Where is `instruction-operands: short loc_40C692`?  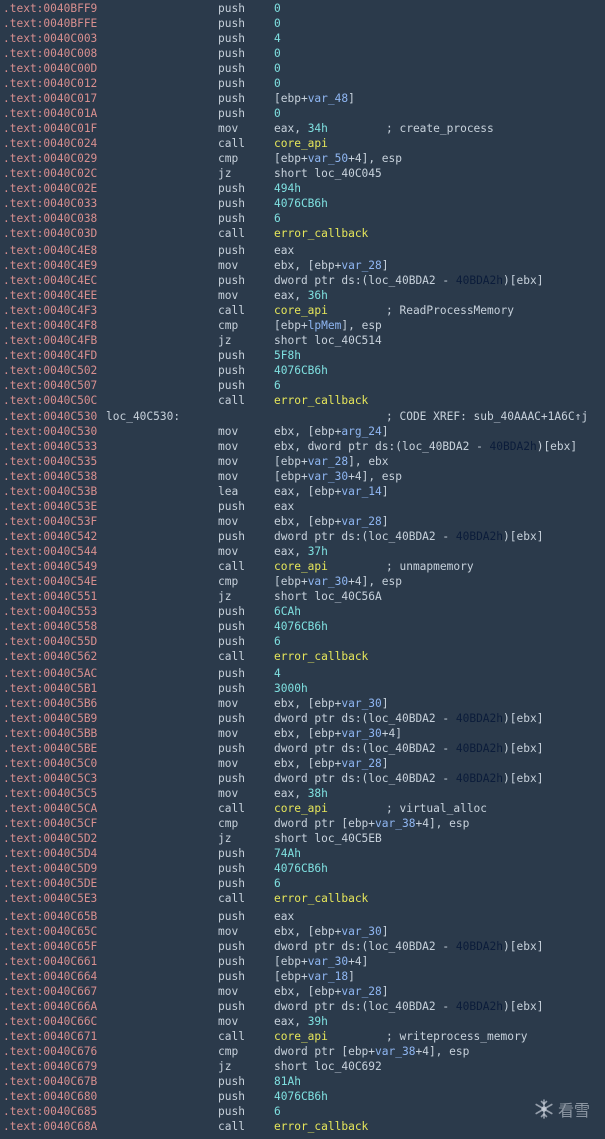 instruction-operands: short loc_40C692 is located at coordinates (328, 1066).